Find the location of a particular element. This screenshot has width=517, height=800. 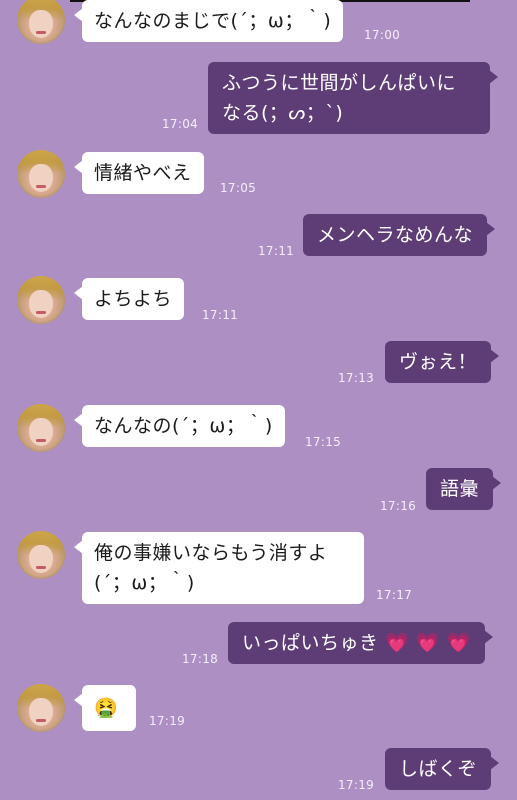

message-bubble-outgoing: 語彙 is located at coordinates (464, 489).